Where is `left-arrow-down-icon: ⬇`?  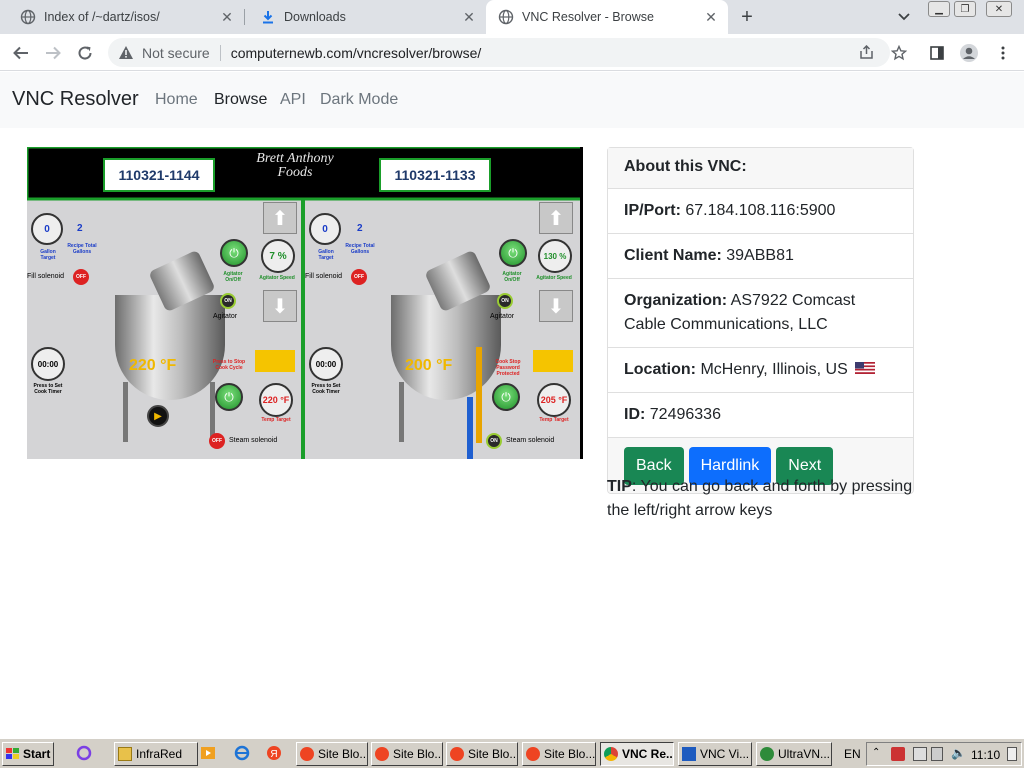 left-arrow-down-icon: ⬇ is located at coordinates (280, 306).